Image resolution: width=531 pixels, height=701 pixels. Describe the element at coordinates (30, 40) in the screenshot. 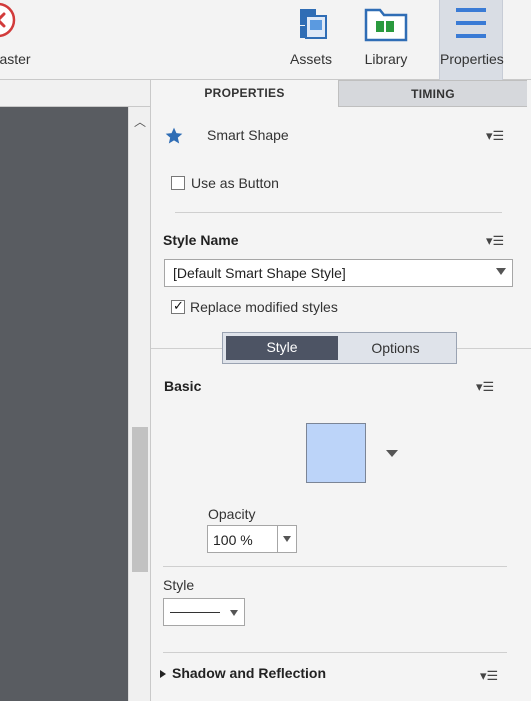

I see `exit-master-button: t Master` at that location.